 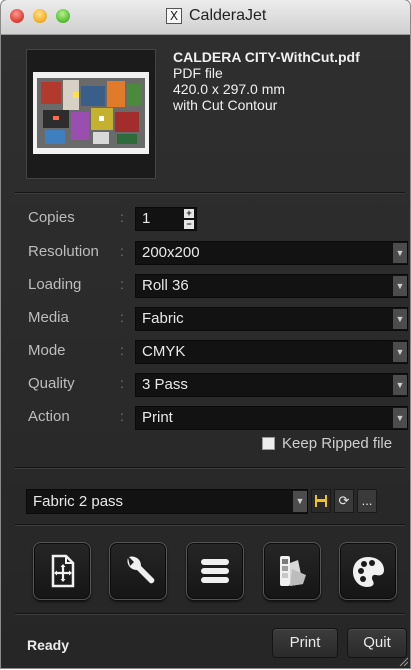 What do you see at coordinates (228, 15) in the screenshot?
I see `window-title: CalderaJet` at bounding box center [228, 15].